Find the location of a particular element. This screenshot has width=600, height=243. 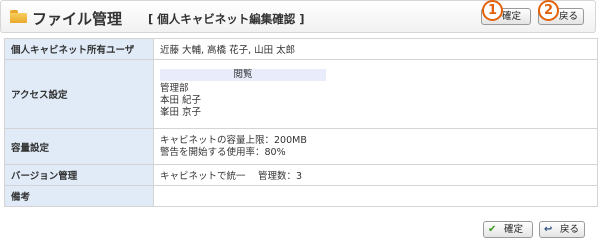

note-value is located at coordinates (375, 196).